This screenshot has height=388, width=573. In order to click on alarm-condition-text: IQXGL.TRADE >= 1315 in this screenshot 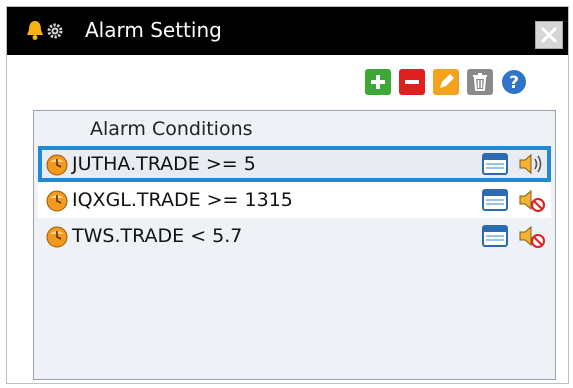, I will do `click(182, 200)`.